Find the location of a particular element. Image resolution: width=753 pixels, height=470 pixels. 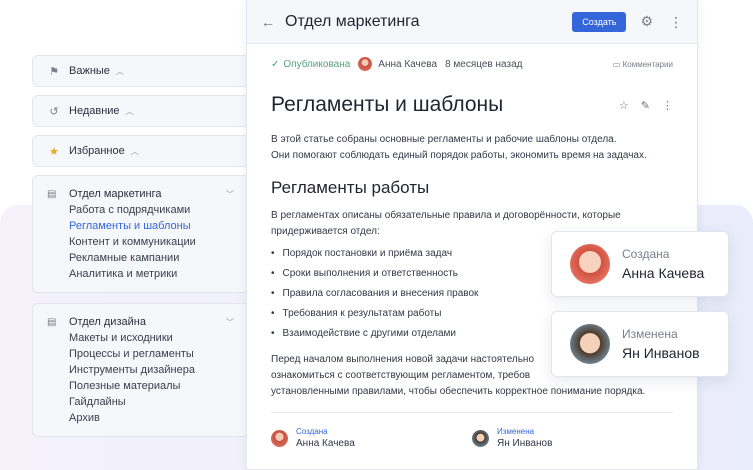

created-by: Создана Анна Качева is located at coordinates (371, 438).